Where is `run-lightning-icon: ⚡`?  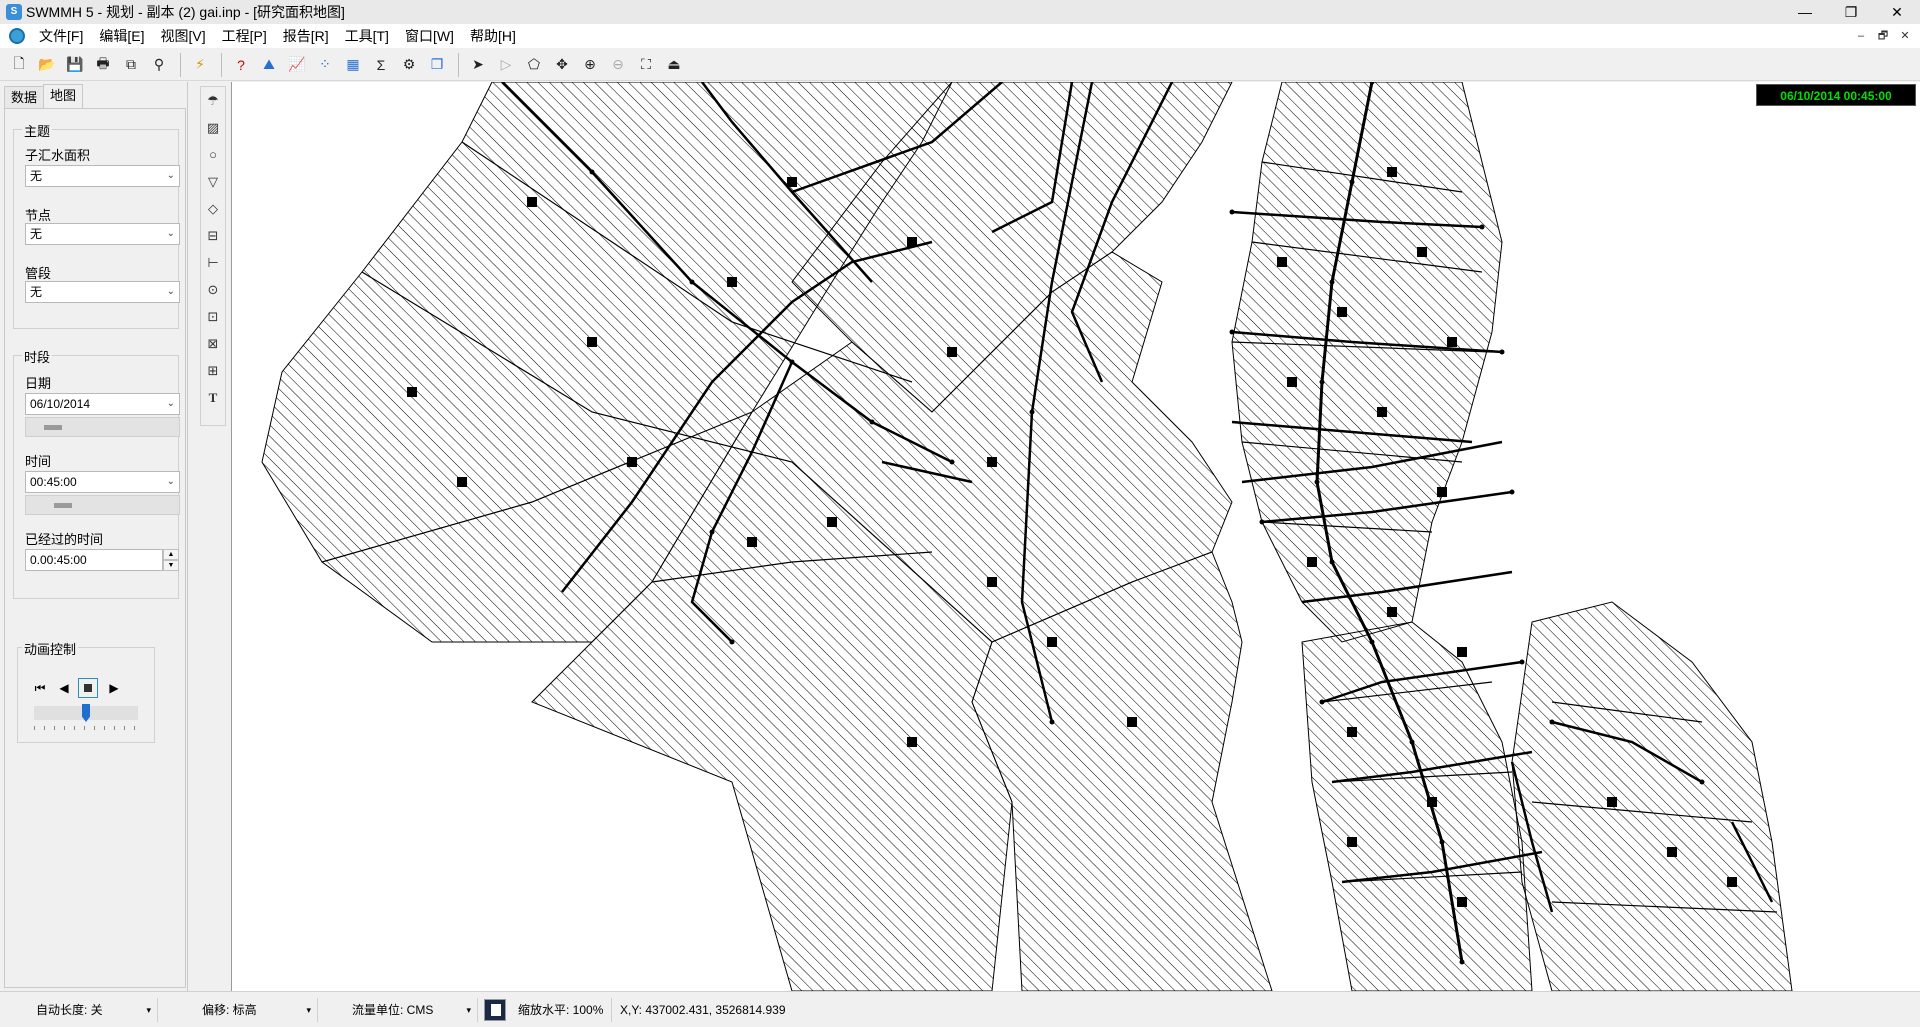
run-lightning-icon: ⚡ is located at coordinates (200, 65).